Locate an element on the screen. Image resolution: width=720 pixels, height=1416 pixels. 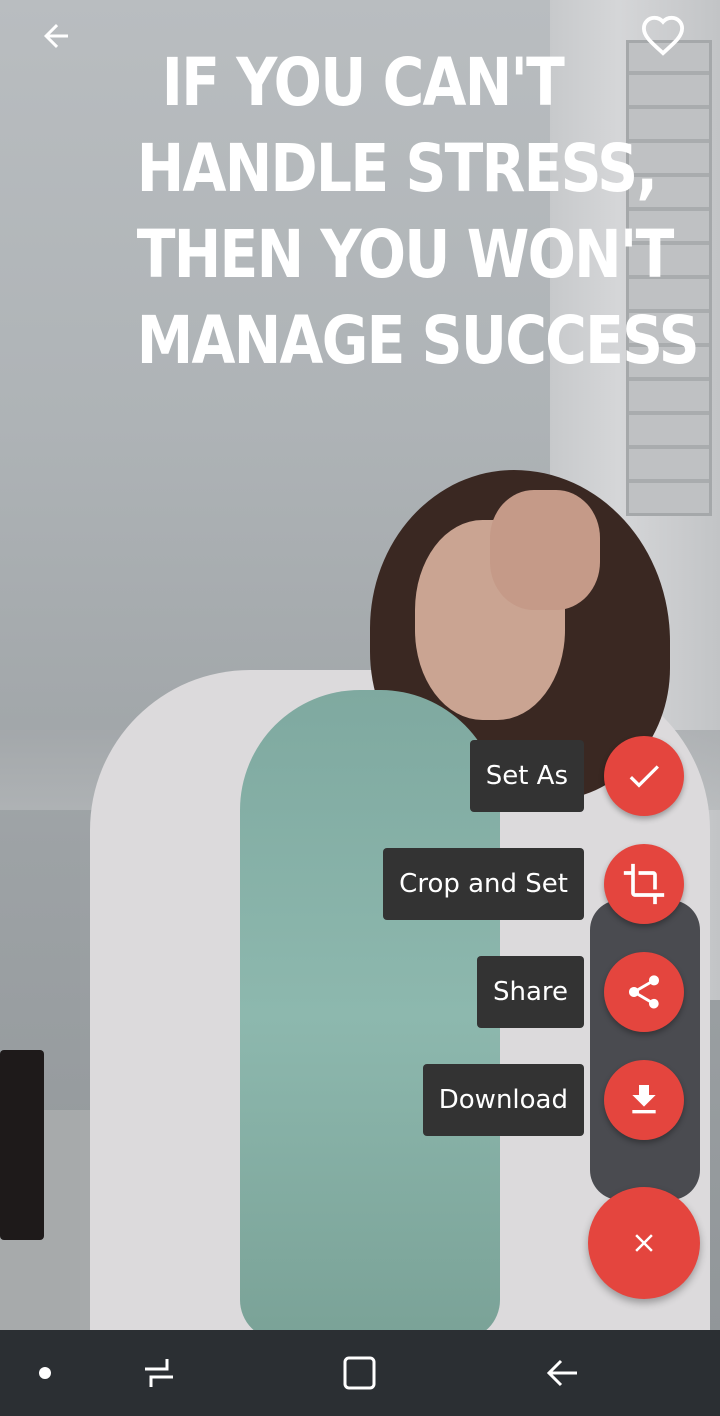
recent-apps-icon is located at coordinates (159, 1373).